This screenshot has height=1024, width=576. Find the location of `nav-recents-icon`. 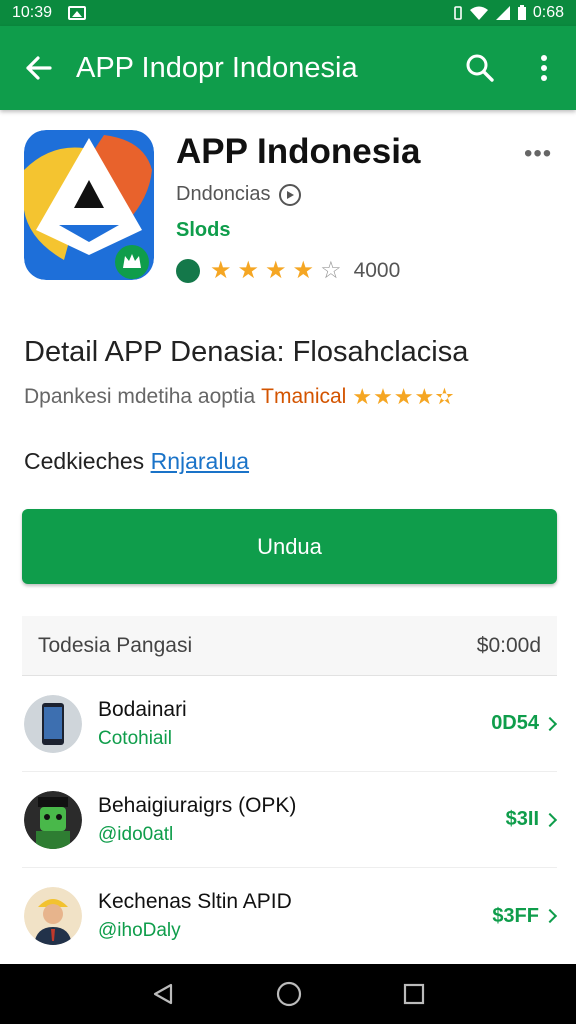

nav-recents-icon is located at coordinates (414, 994).